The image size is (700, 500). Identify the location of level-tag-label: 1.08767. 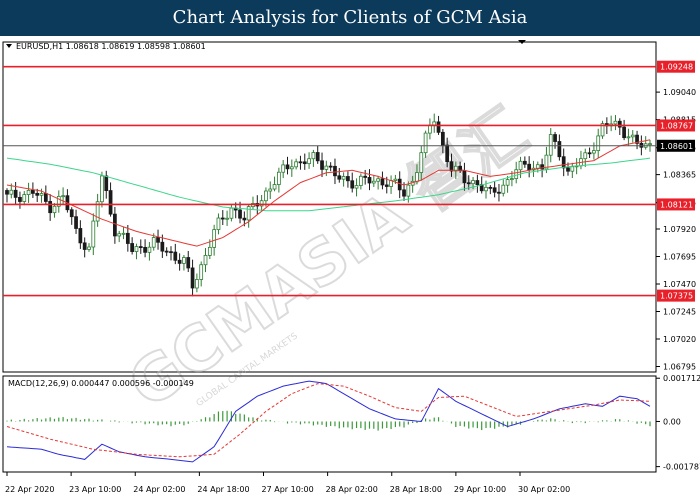
(676, 125).